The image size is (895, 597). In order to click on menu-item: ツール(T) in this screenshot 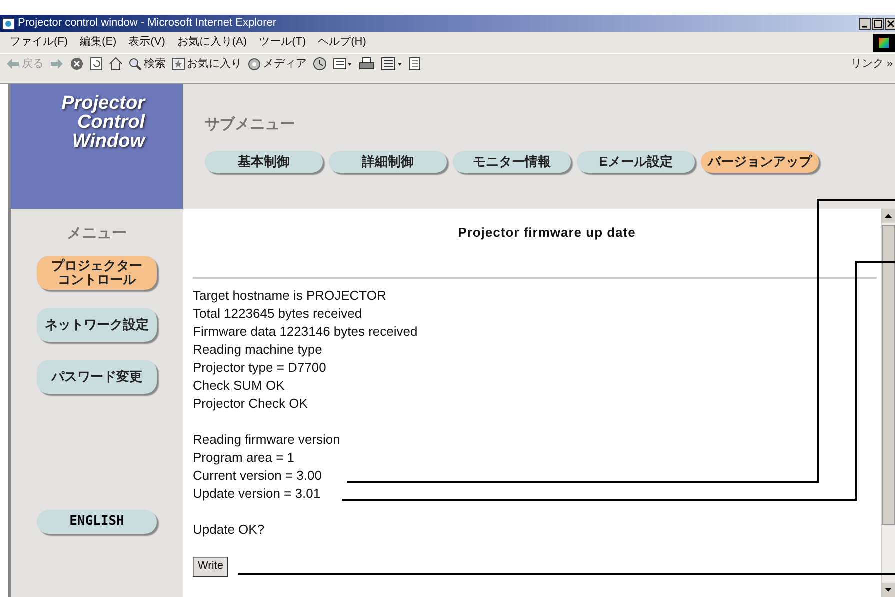, I will do `click(282, 42)`.